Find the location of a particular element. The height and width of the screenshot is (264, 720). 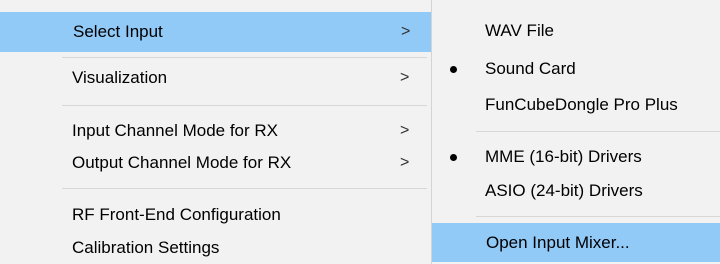

submenu-item-sound-card: Sound Card is located at coordinates (576, 69).